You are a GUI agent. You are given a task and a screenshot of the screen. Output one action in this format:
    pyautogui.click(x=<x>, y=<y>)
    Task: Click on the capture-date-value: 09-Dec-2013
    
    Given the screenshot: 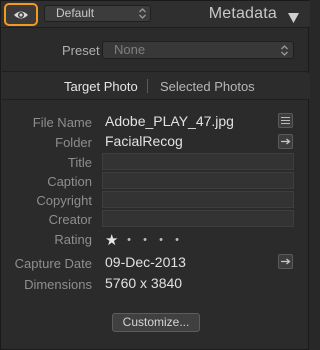 What is the action you would take?
    pyautogui.click(x=145, y=262)
    